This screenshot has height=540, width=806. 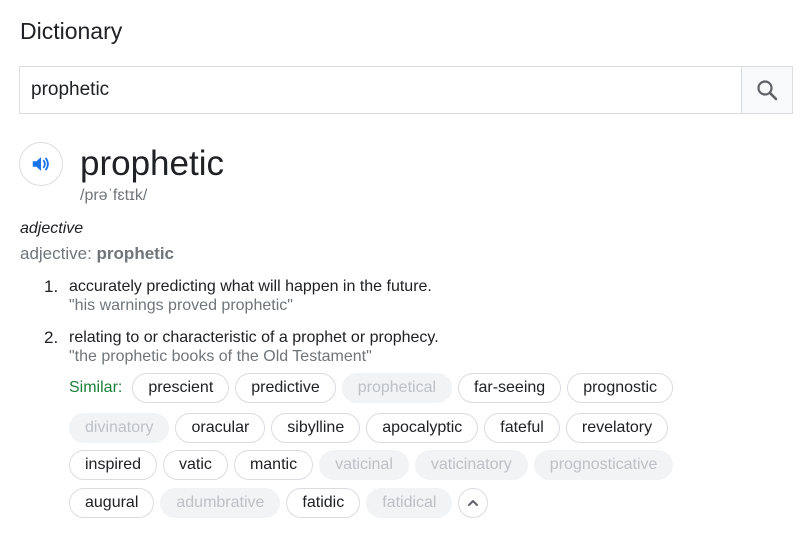 What do you see at coordinates (195, 465) in the screenshot?
I see `similar-chip: vatic` at bounding box center [195, 465].